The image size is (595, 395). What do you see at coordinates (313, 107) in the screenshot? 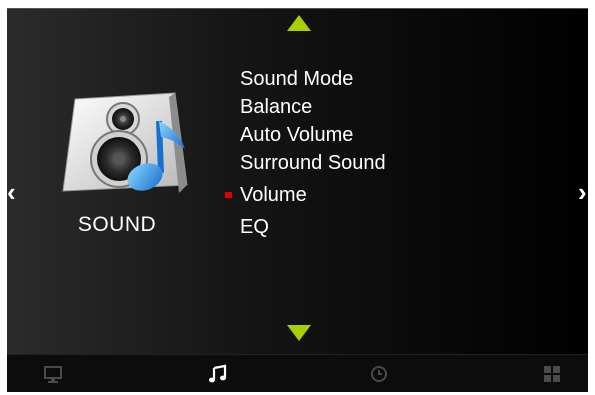
I see `menu-item-balance: Balance` at bounding box center [313, 107].